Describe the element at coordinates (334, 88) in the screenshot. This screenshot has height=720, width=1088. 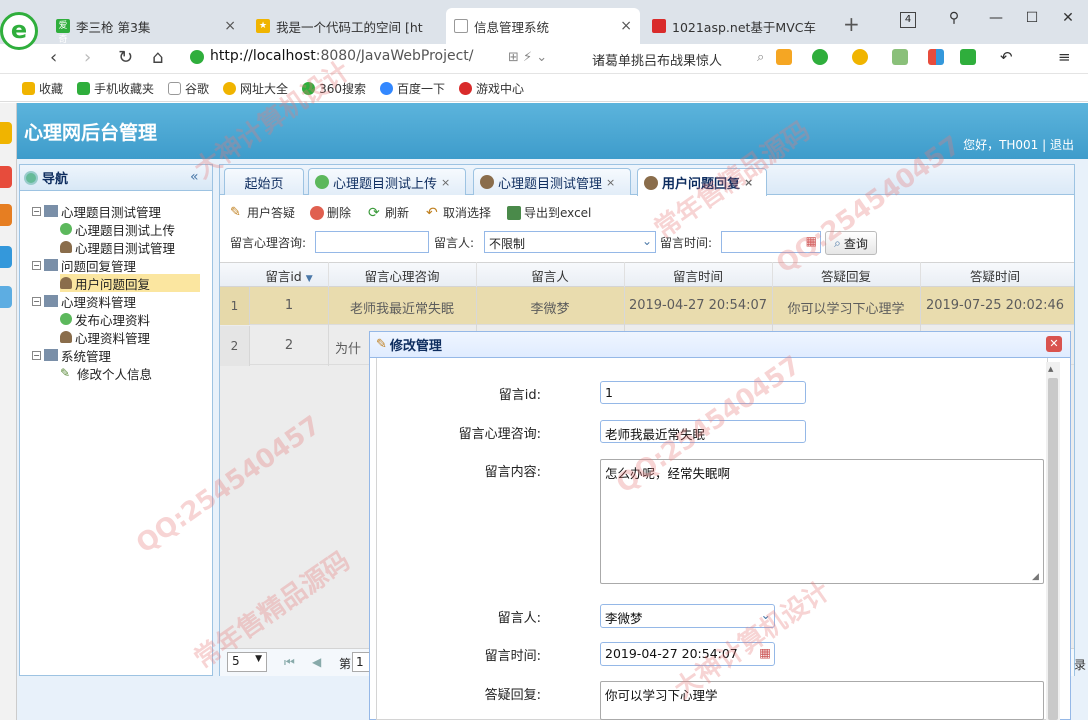
I see `bookmark-360: 360搜索` at that location.